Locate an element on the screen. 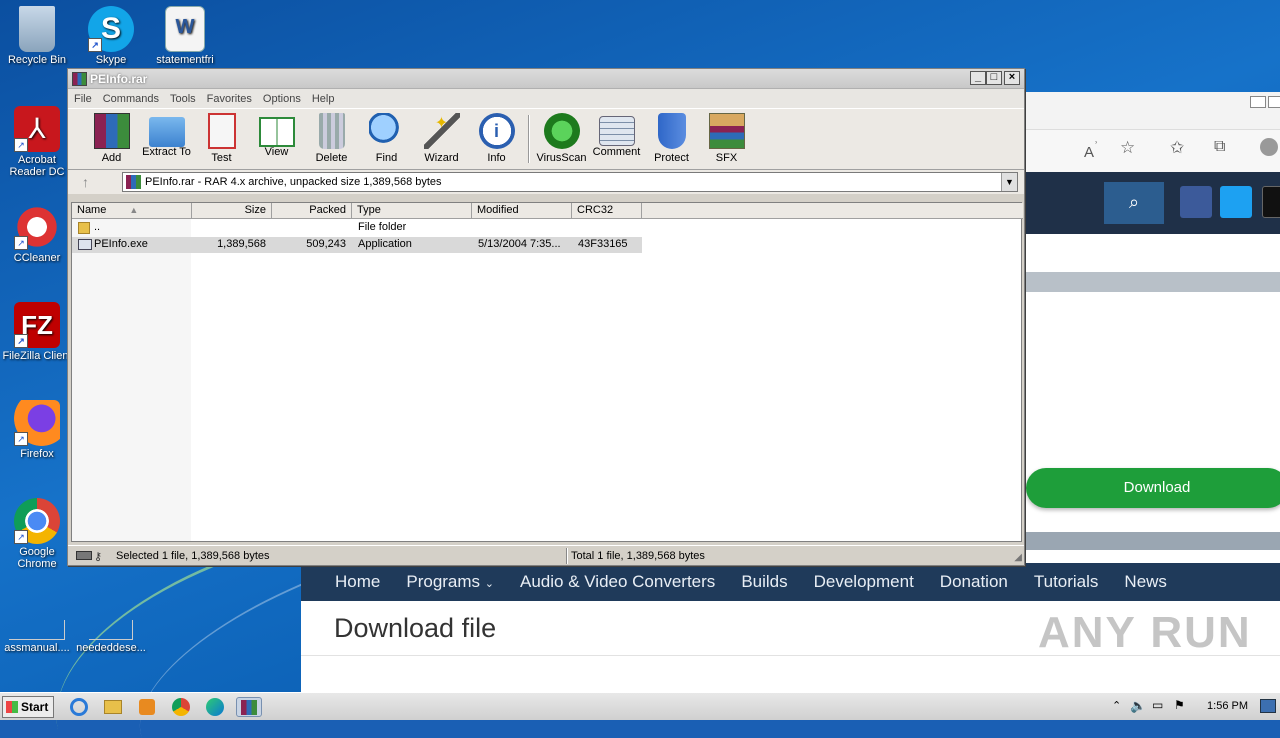 The width and height of the screenshot is (1280, 738). taskbar-explorer is located at coordinates (113, 707).